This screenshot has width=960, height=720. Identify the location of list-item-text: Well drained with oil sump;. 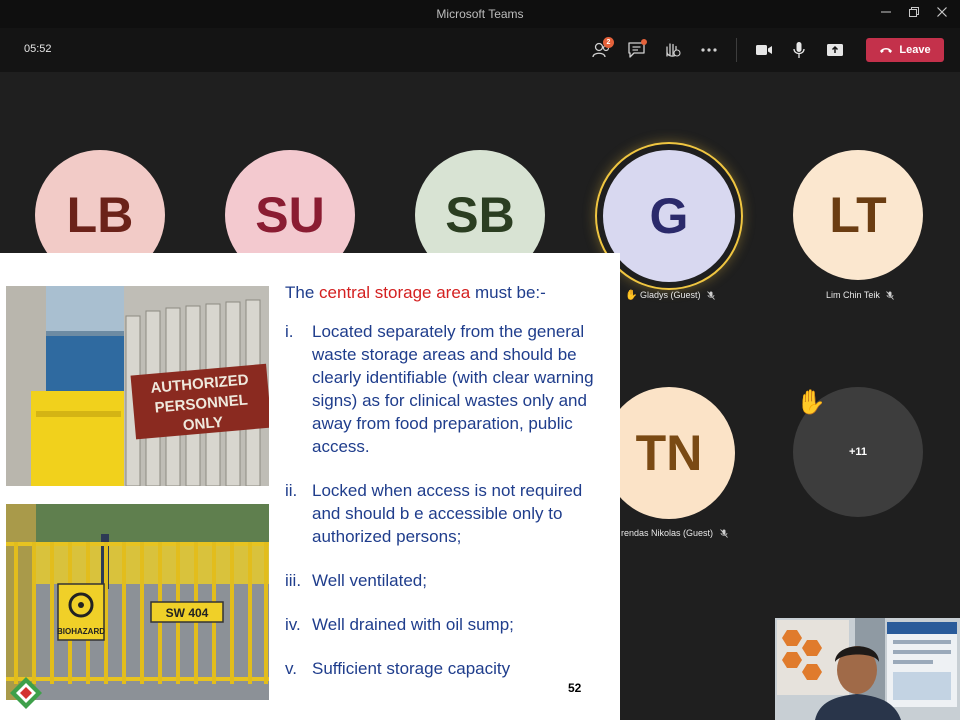
(413, 624).